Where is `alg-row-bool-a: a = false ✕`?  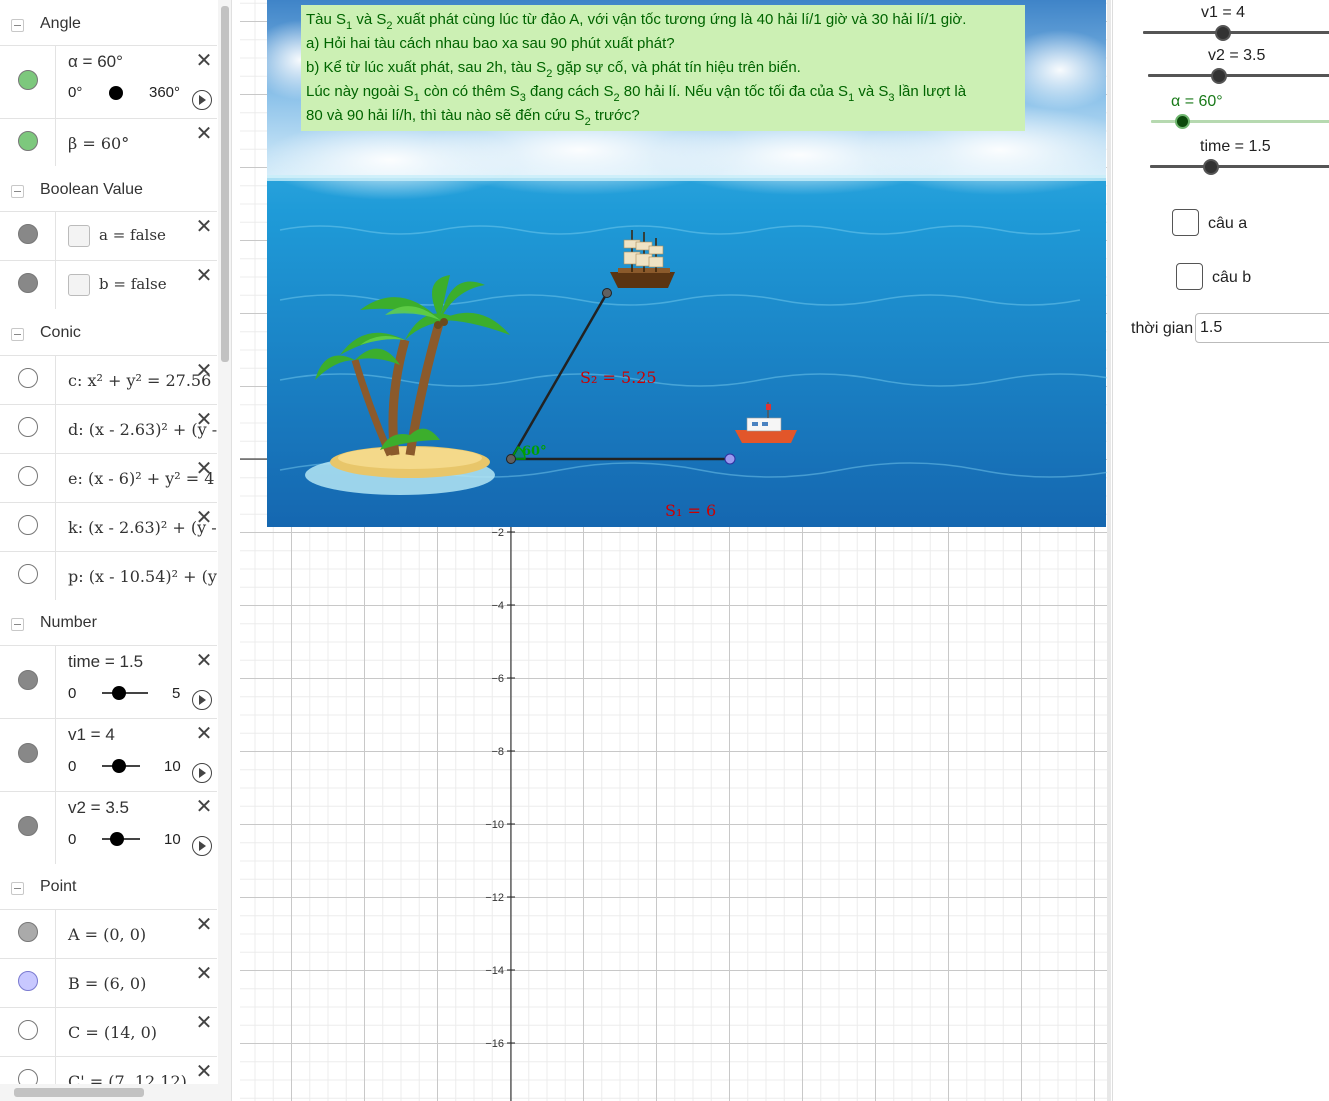 alg-row-bool-a: a = false ✕ is located at coordinates (108, 235).